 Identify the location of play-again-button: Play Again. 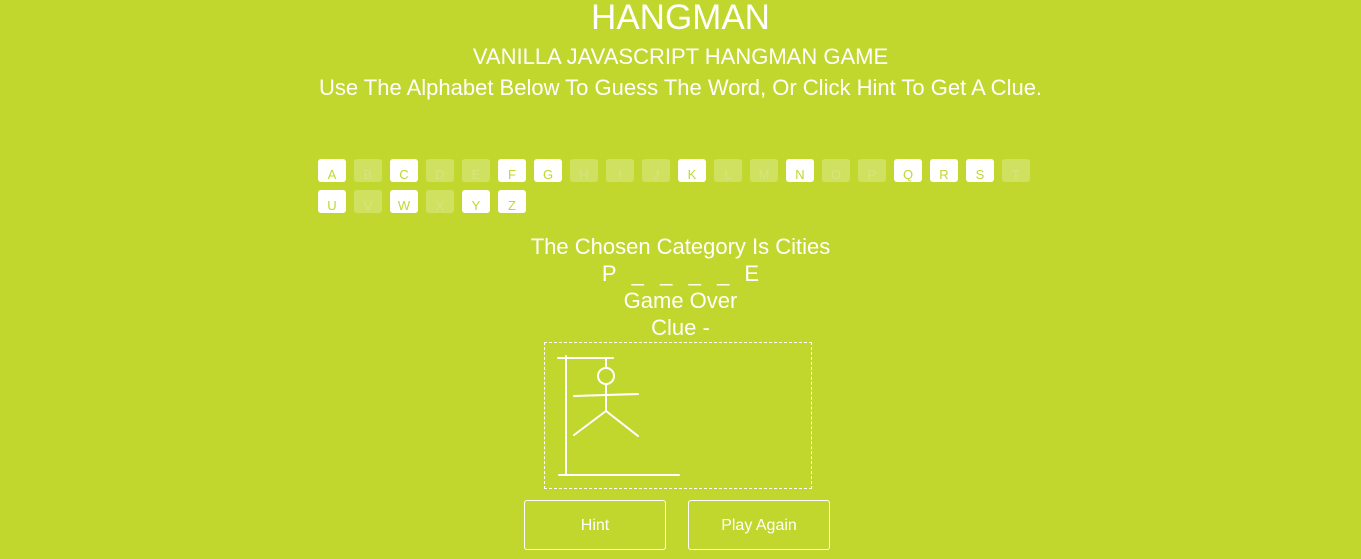
(759, 525).